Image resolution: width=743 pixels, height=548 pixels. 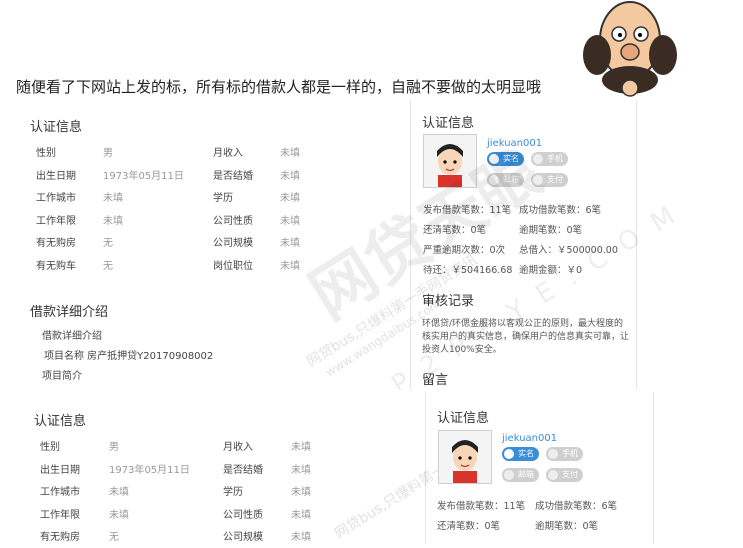 What do you see at coordinates (56, 127) in the screenshot?
I see `auth-info-title: 认证信息` at bounding box center [56, 127].